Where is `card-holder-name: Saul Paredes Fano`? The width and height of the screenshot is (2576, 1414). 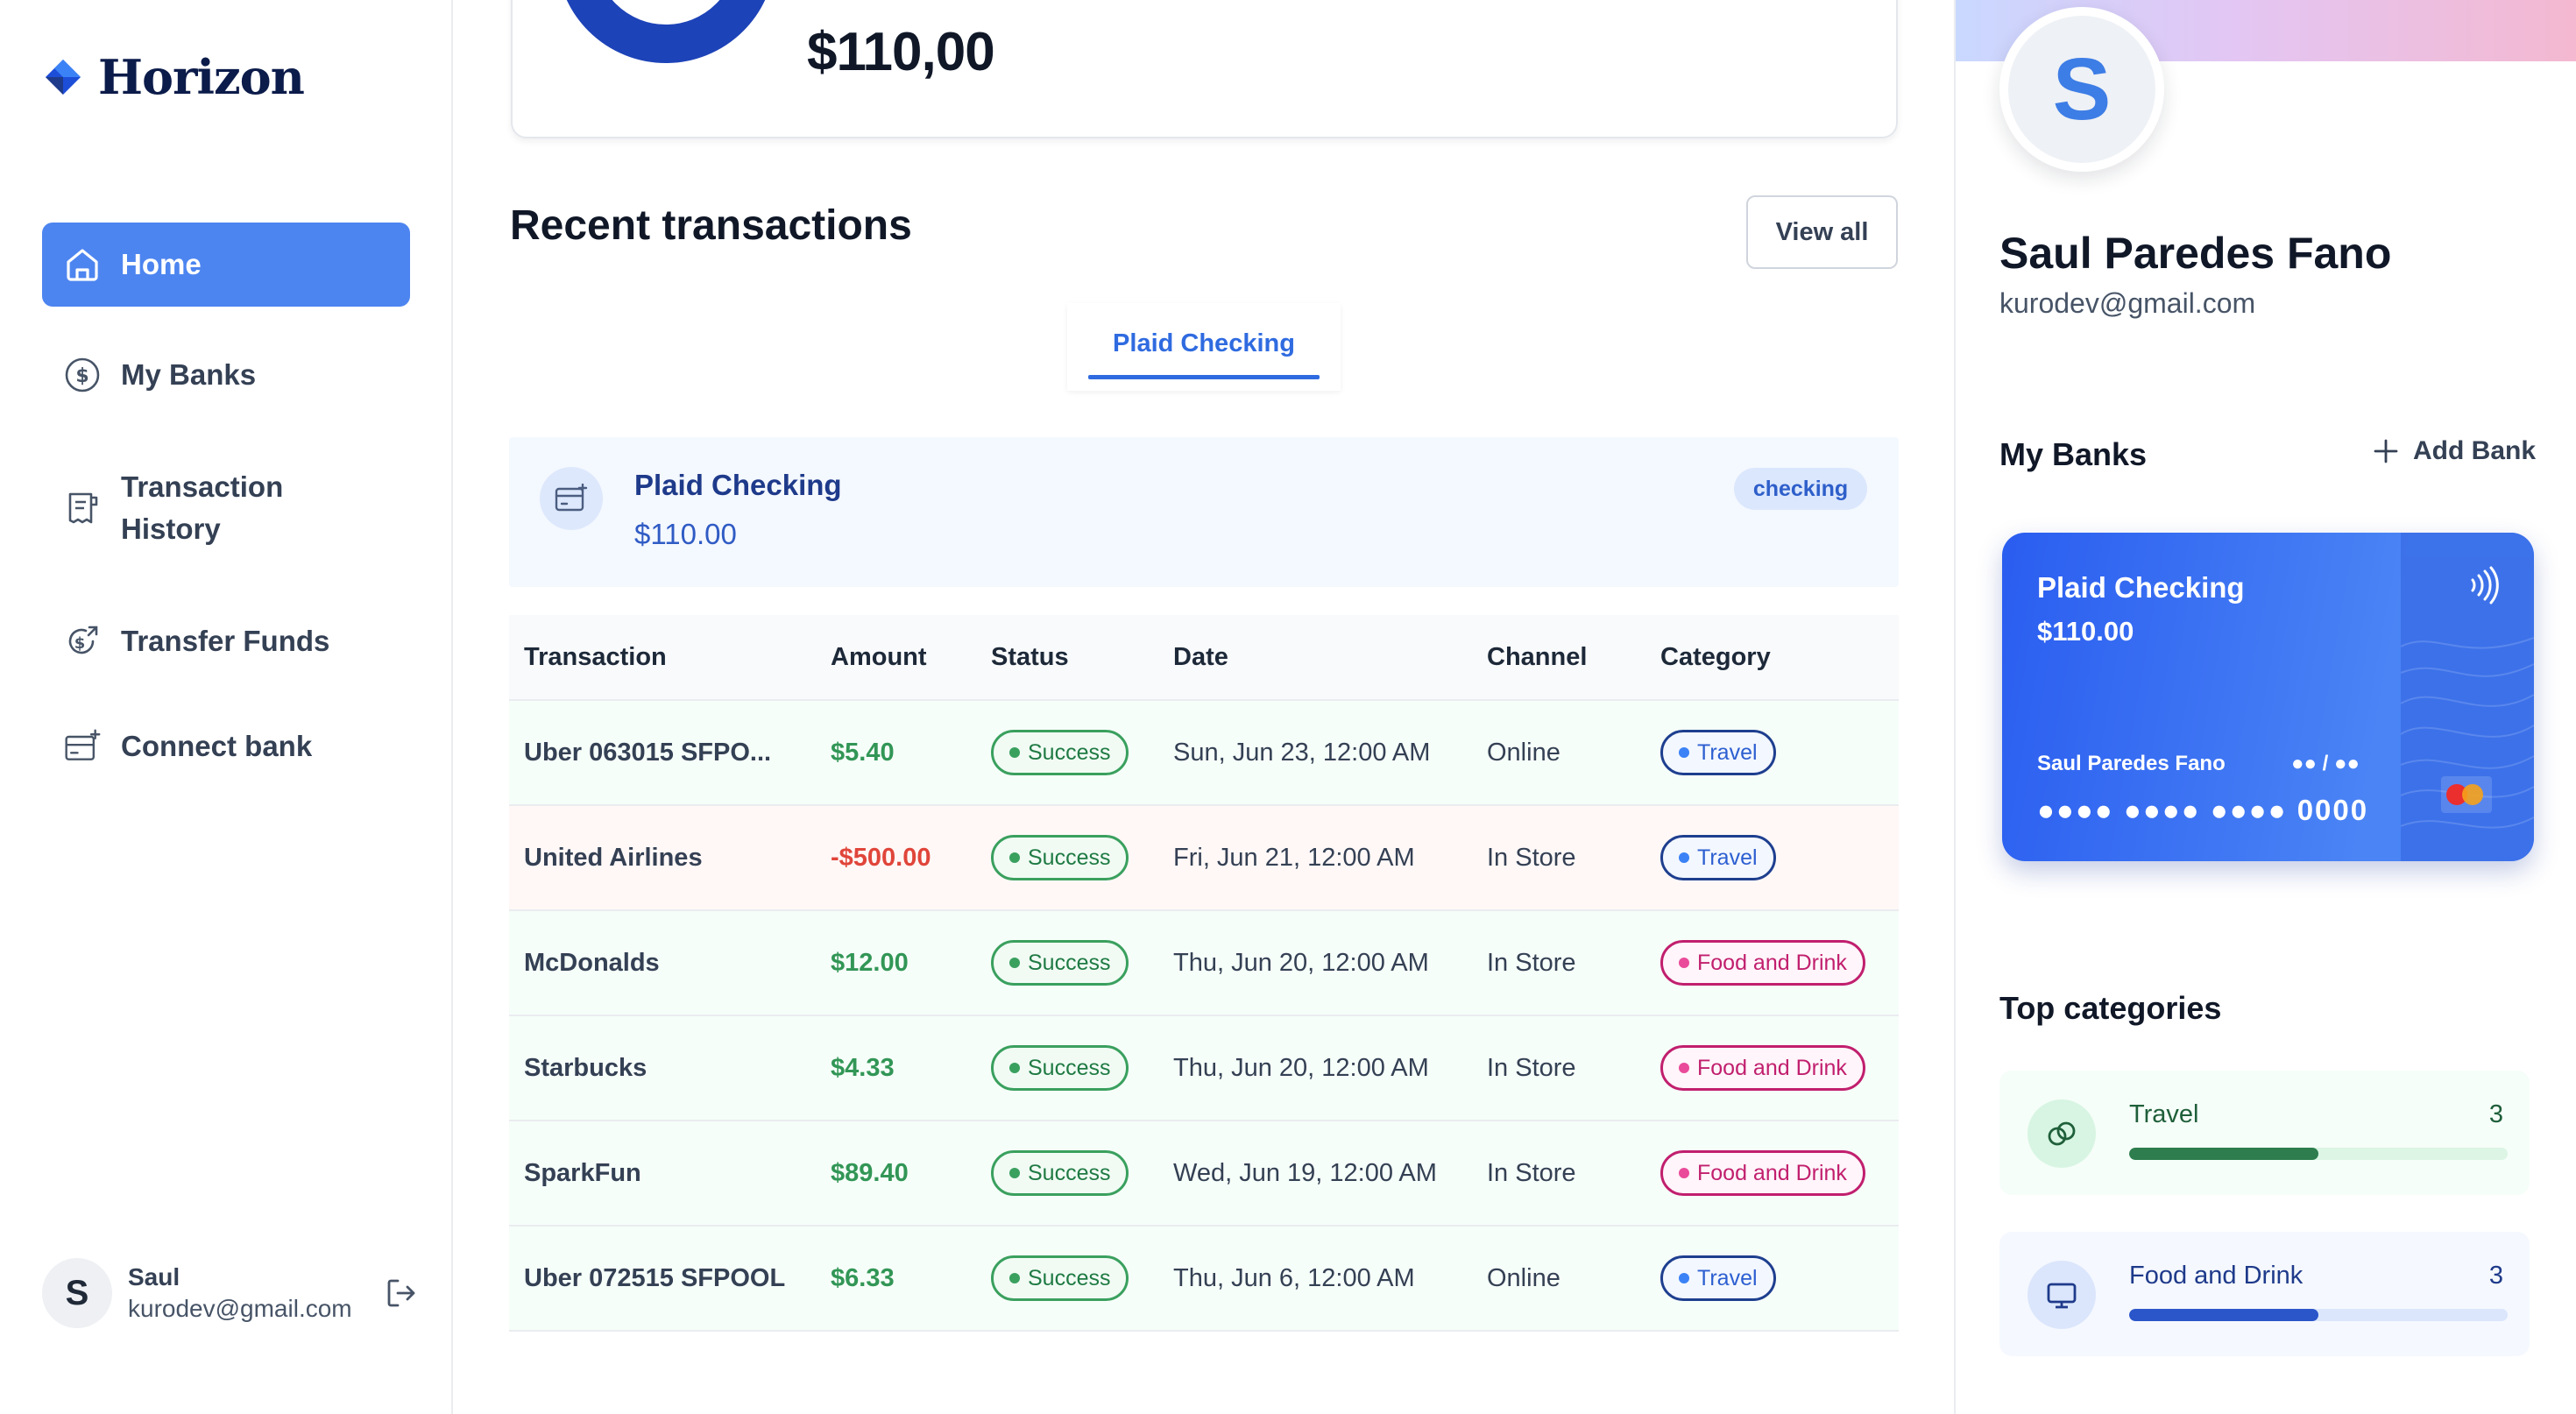 card-holder-name: Saul Paredes Fano is located at coordinates (2131, 763).